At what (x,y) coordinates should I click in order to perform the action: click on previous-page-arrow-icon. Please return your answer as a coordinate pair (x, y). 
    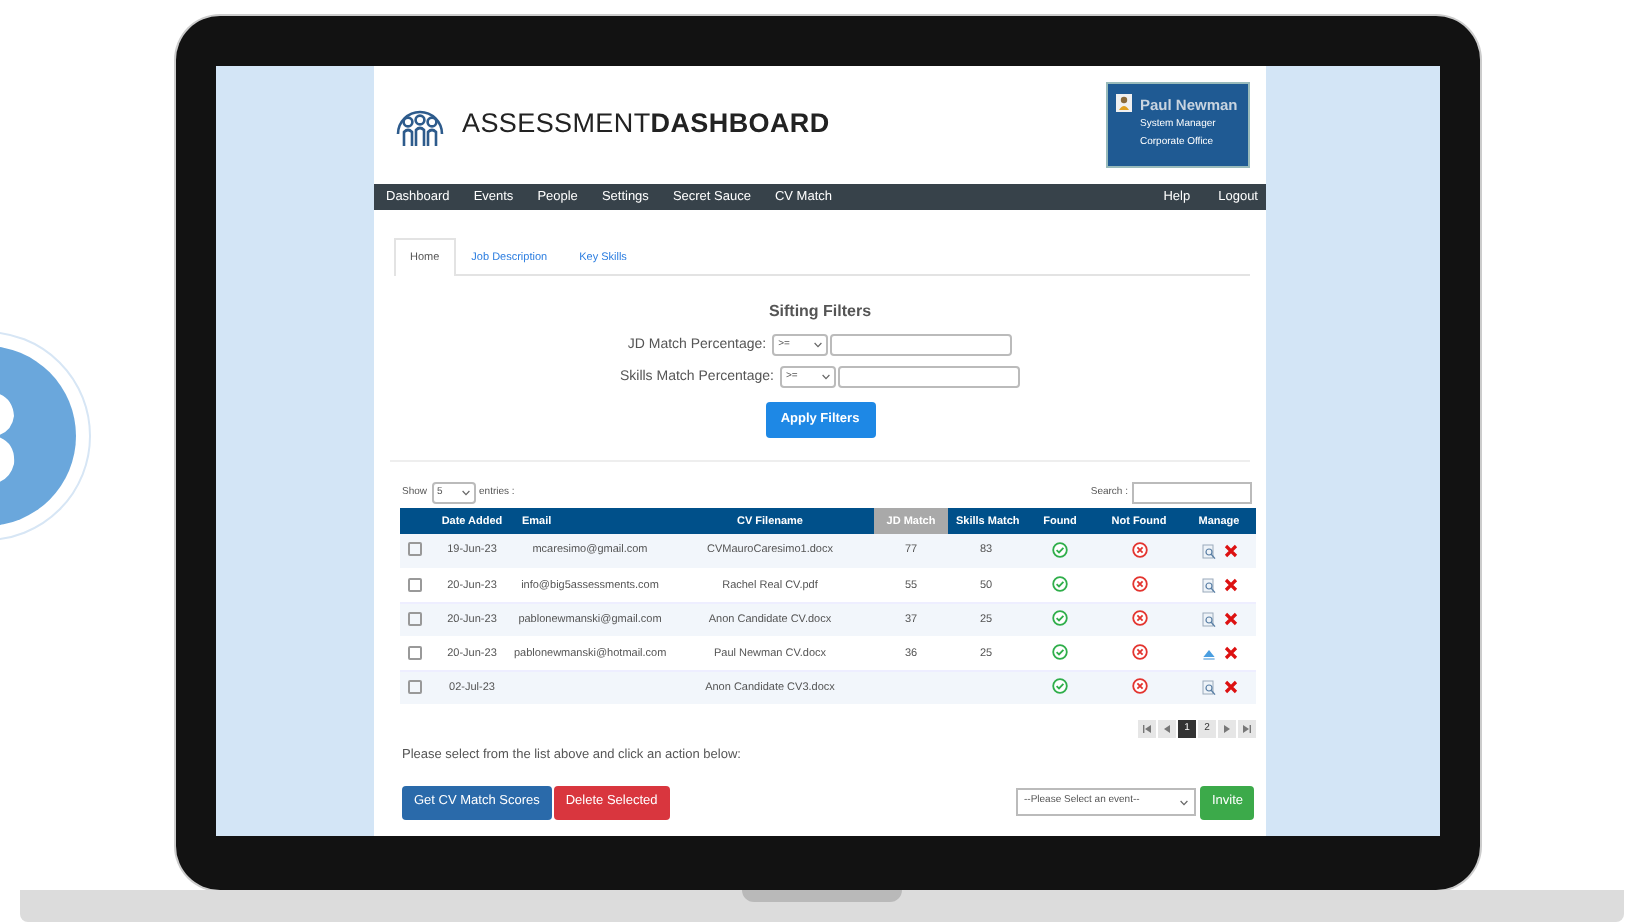
    Looking at the image, I should click on (1167, 728).